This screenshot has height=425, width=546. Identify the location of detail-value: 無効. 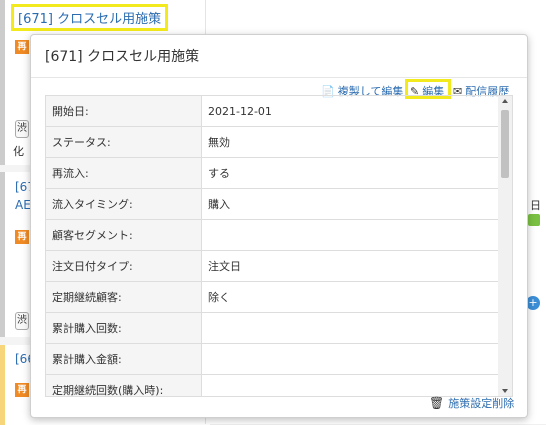
(349, 142).